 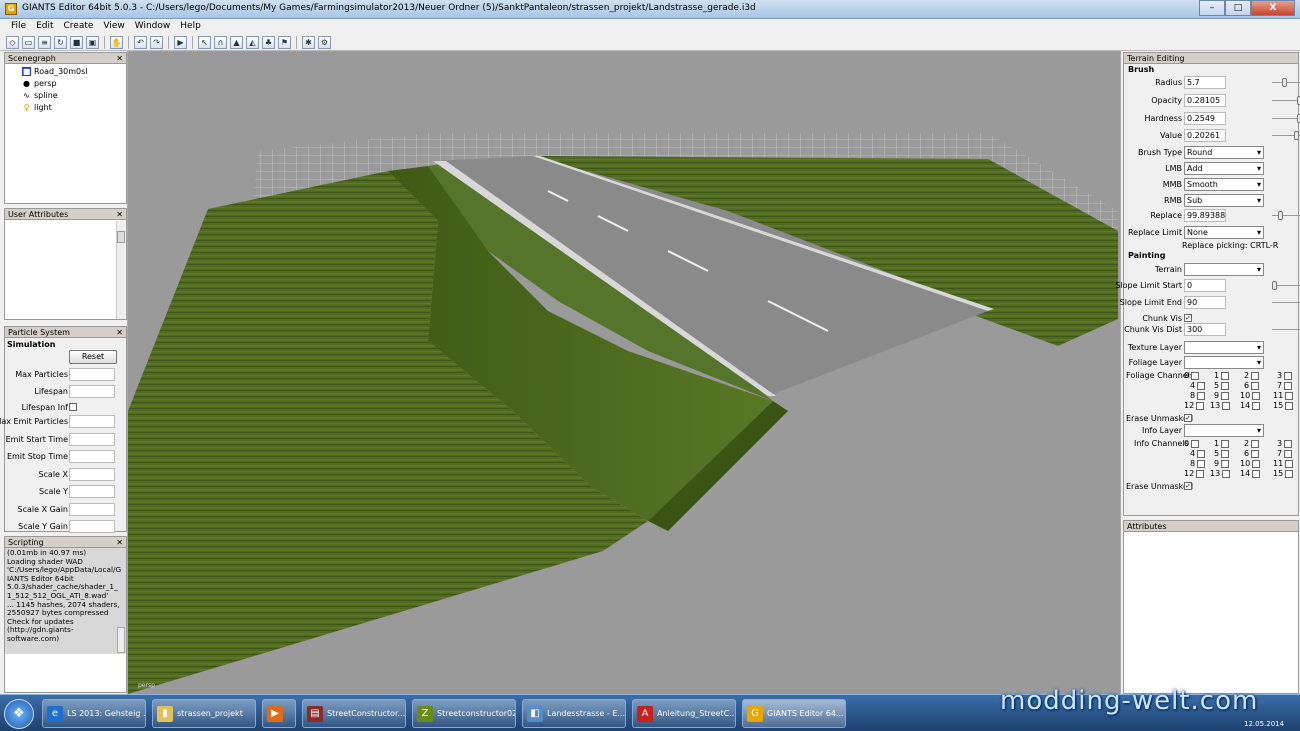 I want to click on info-paint-icon: ⚑, so click(x=284, y=42).